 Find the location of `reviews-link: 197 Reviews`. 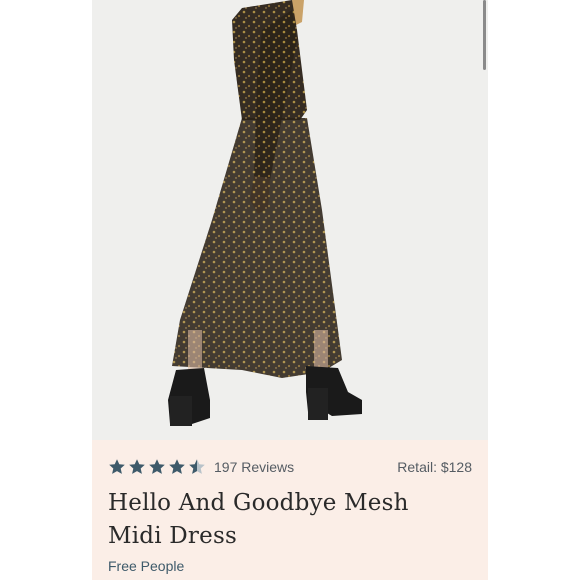

reviews-link: 197 Reviews is located at coordinates (254, 467).